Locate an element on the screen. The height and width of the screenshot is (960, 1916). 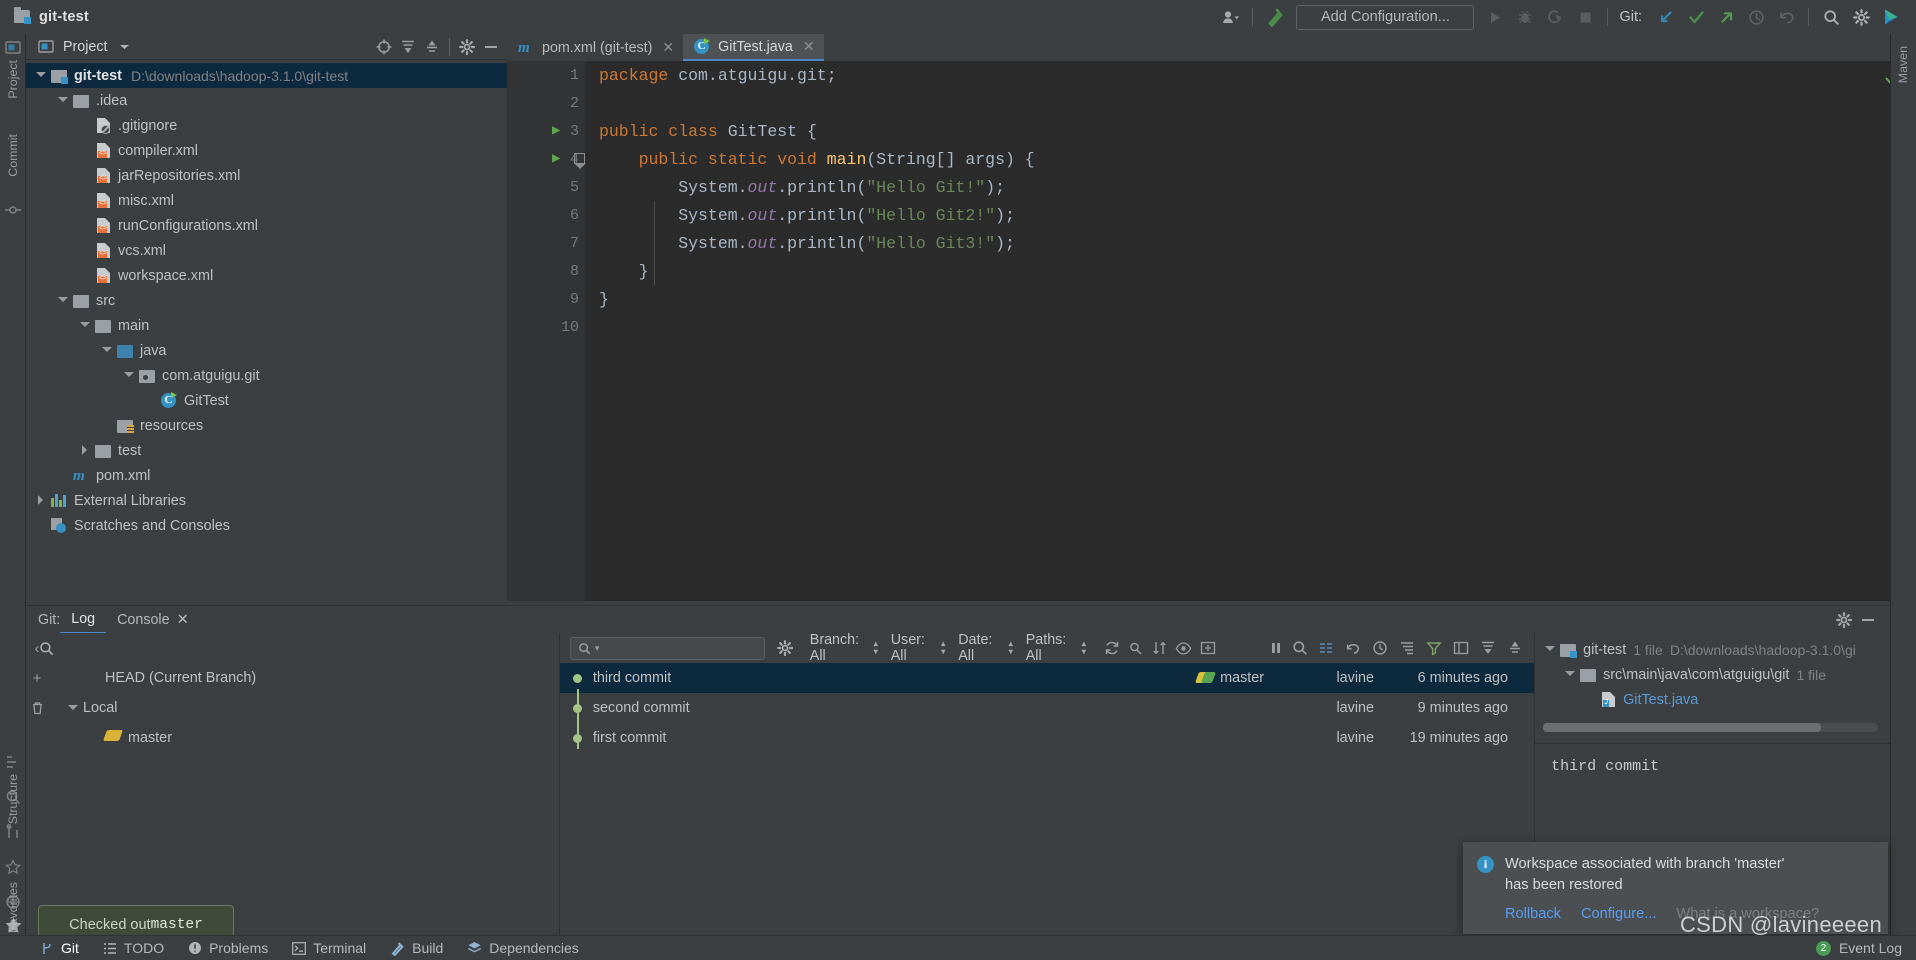
history-clock-icon is located at coordinates (1379, 648).